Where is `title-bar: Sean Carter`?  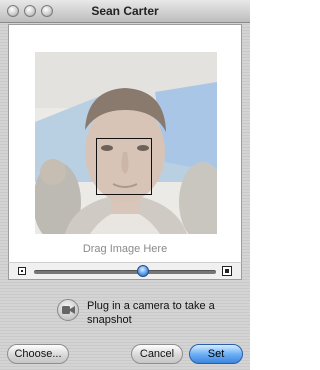
title-bar: Sean Carter is located at coordinates (125, 11).